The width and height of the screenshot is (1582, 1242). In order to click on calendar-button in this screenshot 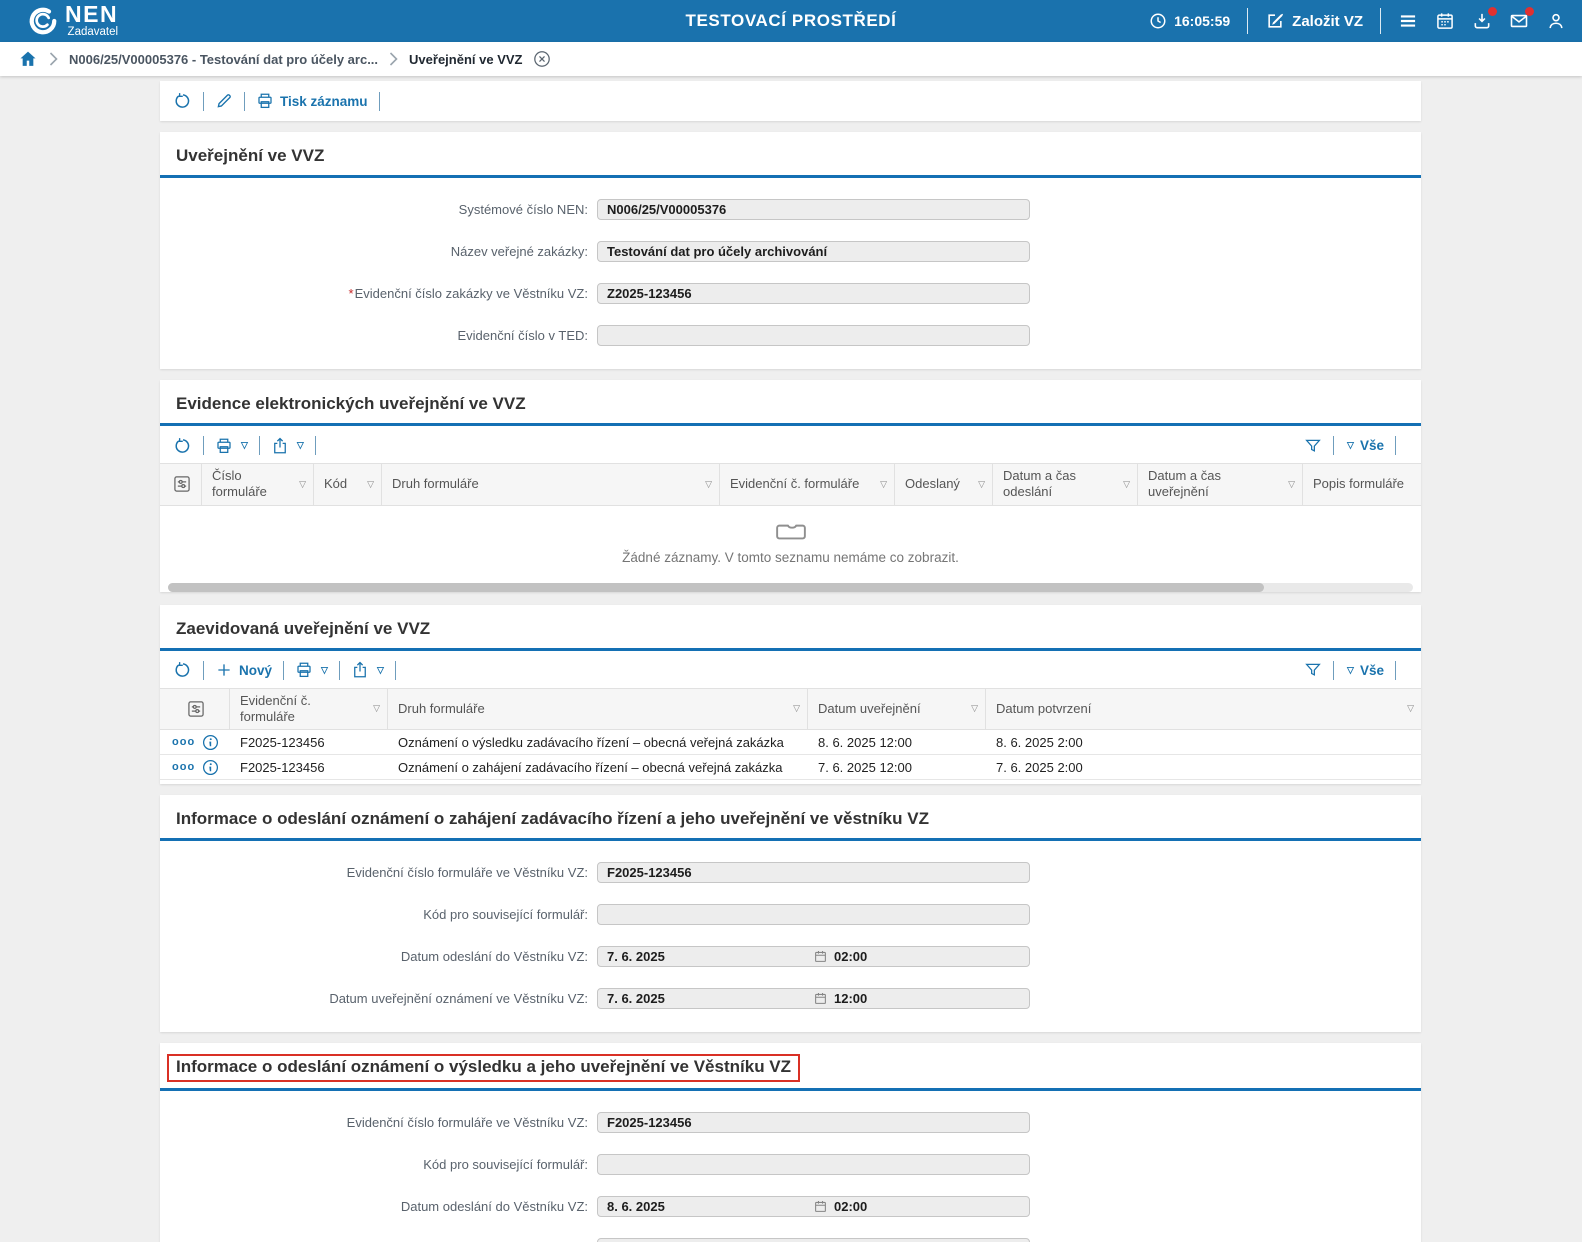, I will do `click(1445, 21)`.